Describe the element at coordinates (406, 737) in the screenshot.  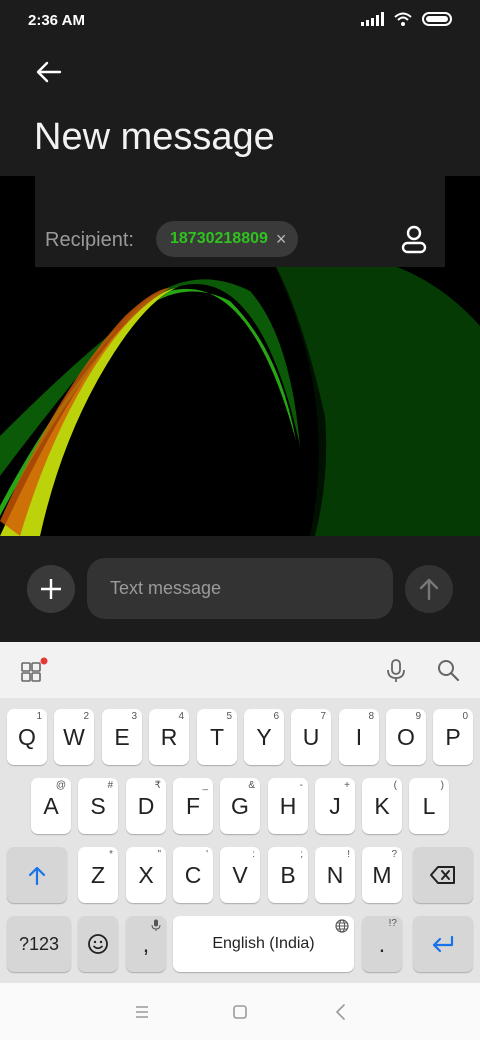
I see `key-o: O9` at that location.